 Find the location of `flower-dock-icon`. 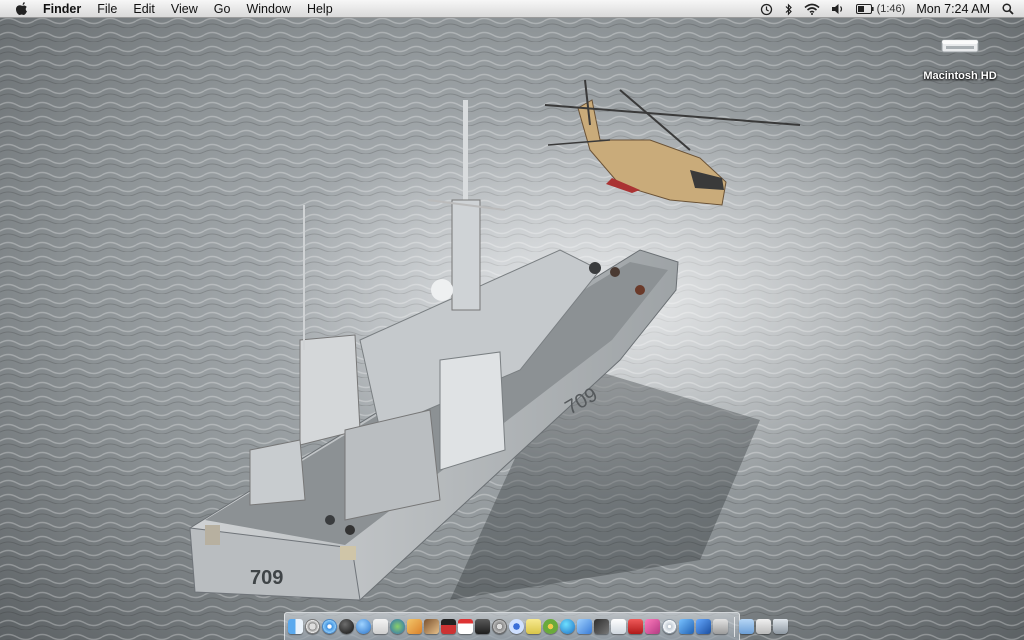

flower-dock-icon is located at coordinates (550, 626).